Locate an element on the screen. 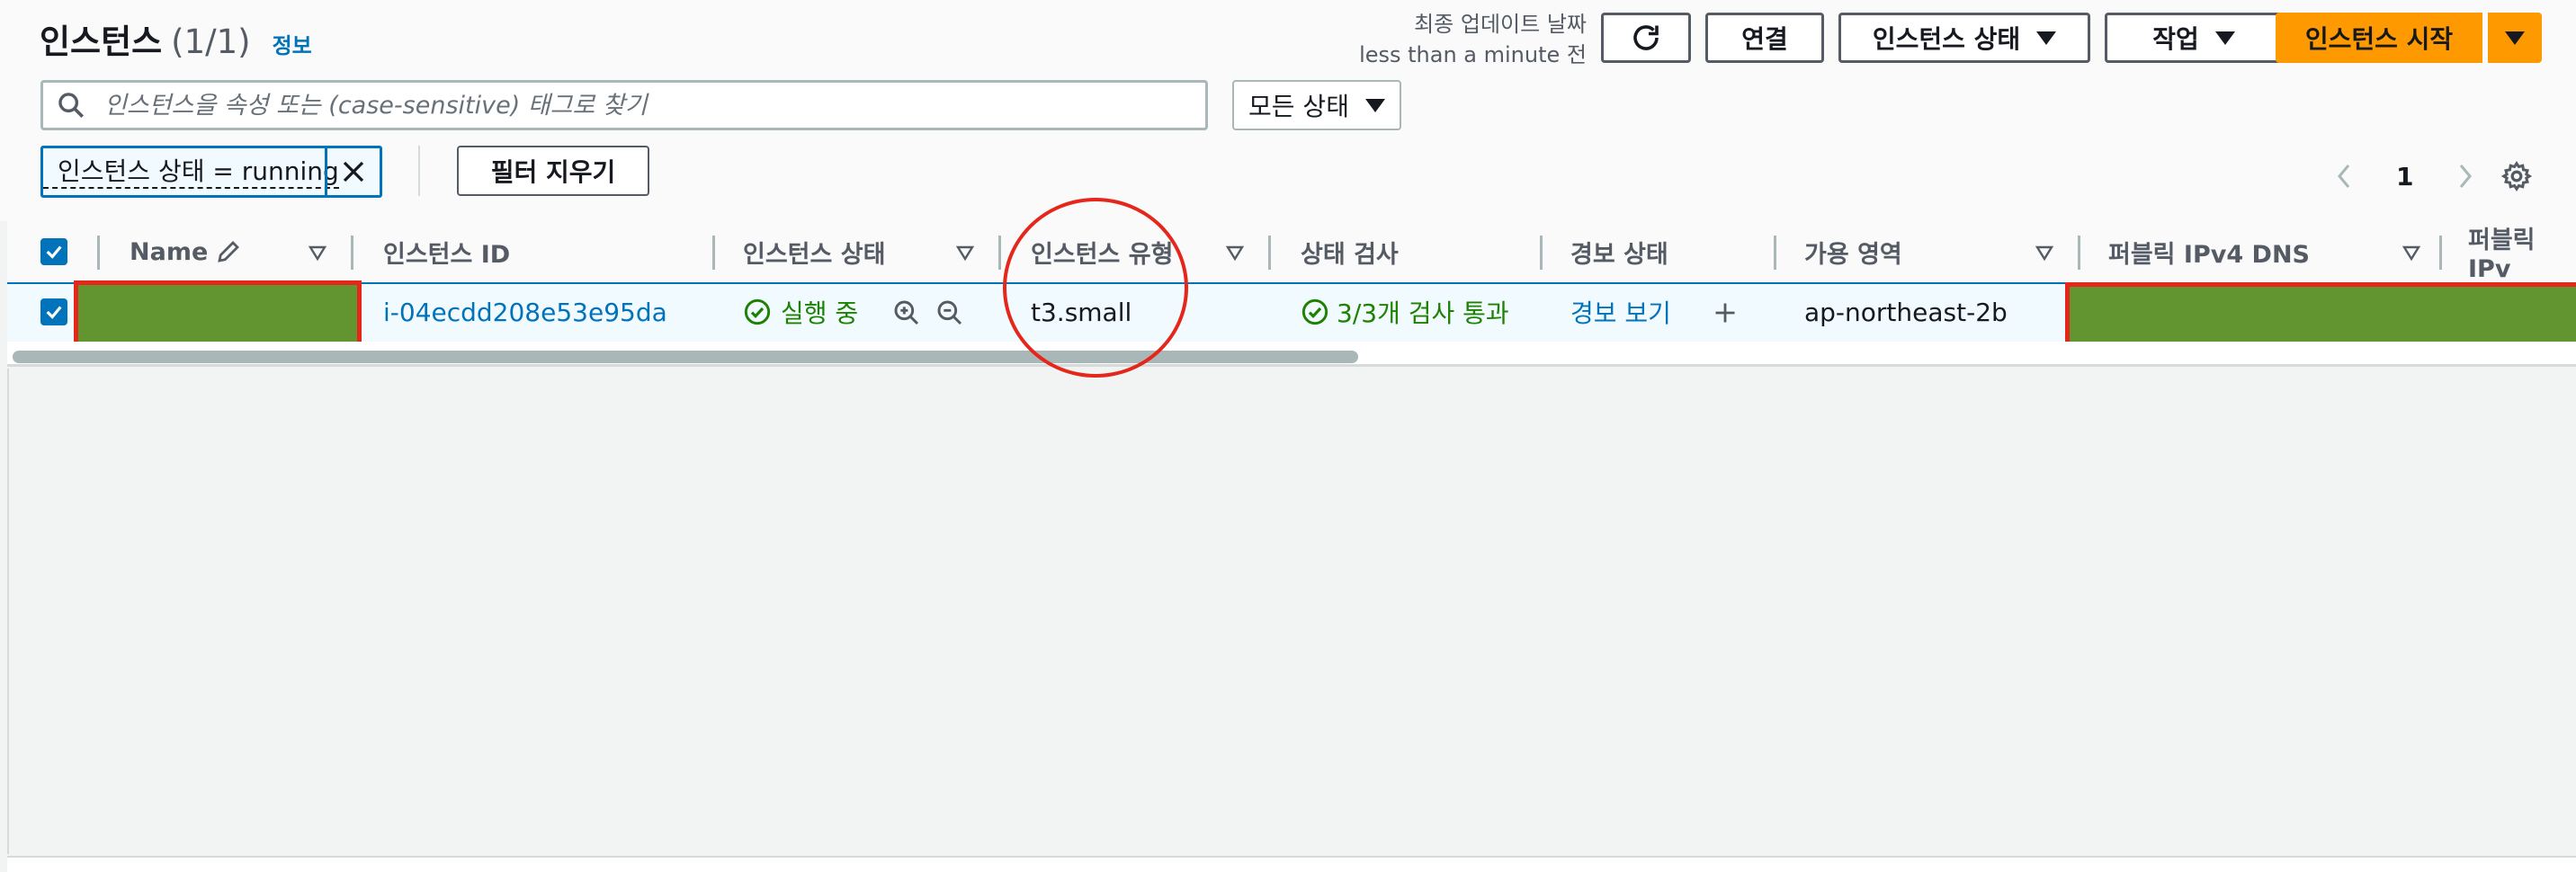 This screenshot has width=2576, height=872. state-filter-select: 모든 상태 is located at coordinates (1316, 105).